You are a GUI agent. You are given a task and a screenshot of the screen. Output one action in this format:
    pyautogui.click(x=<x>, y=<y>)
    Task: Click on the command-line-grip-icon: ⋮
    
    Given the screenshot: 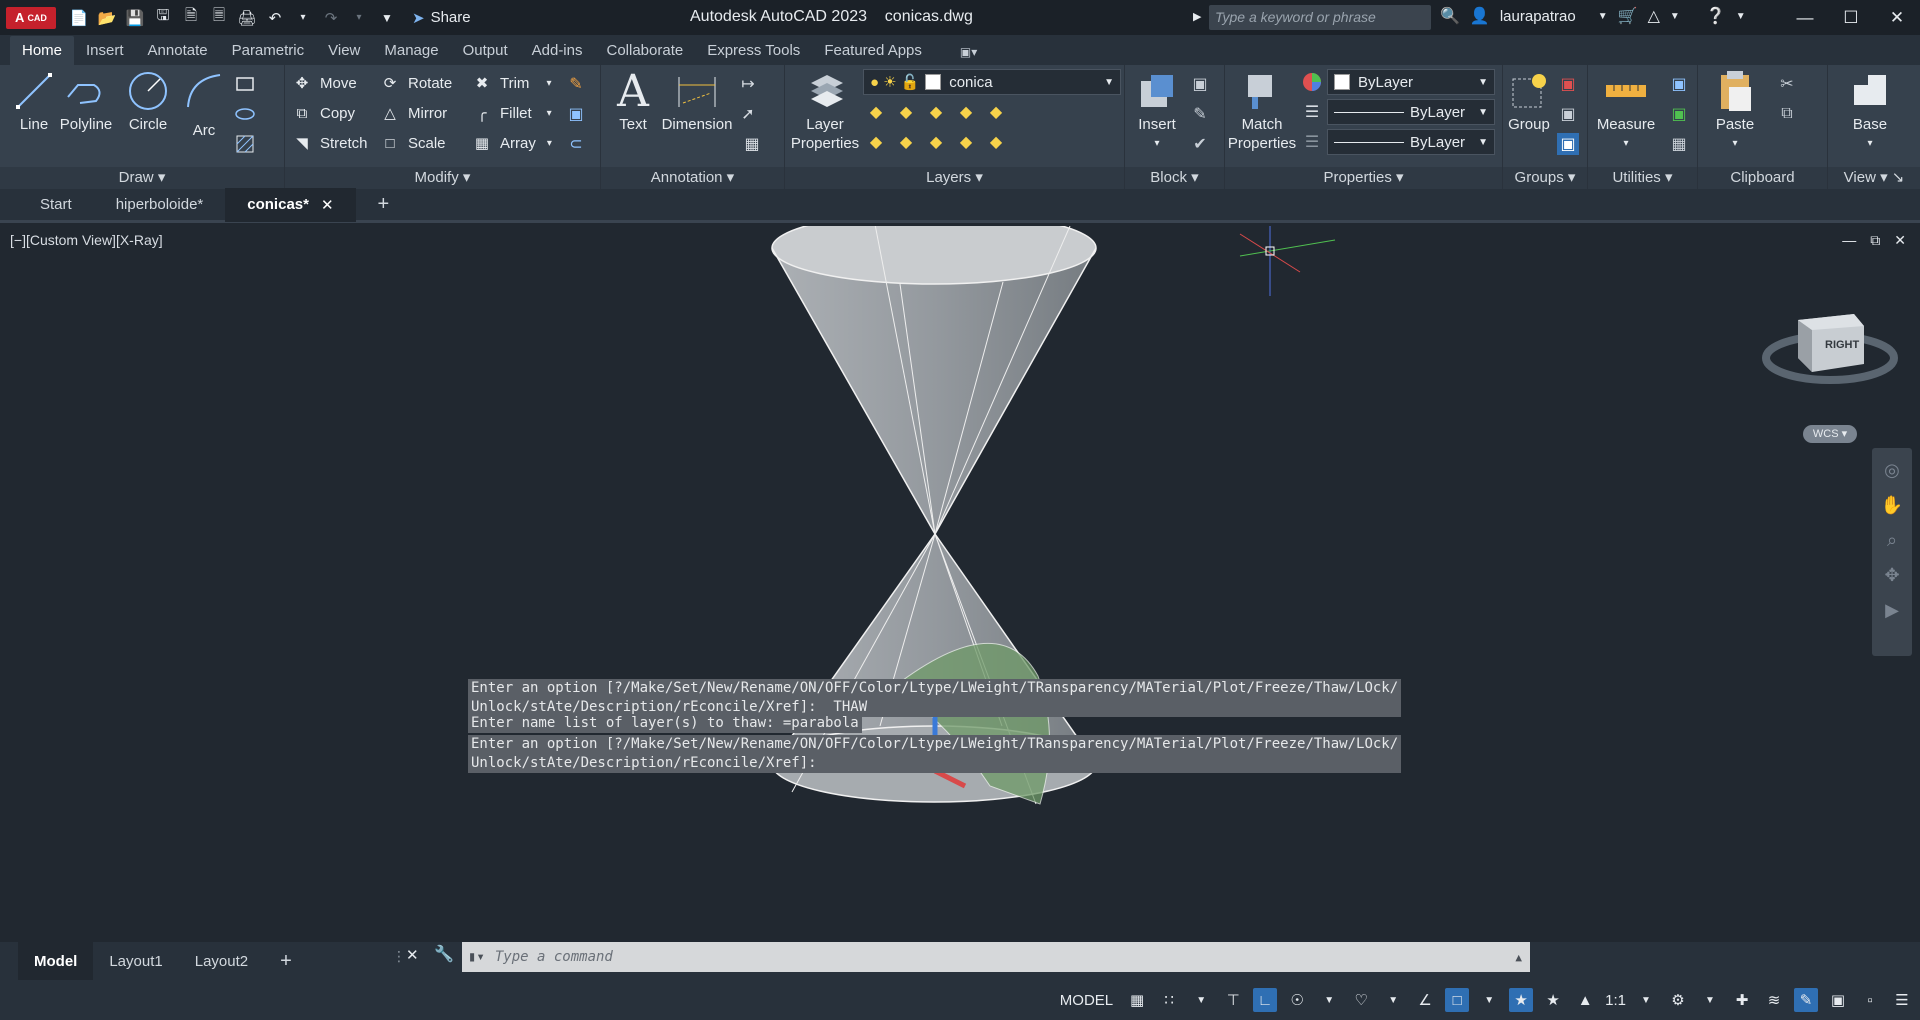 What is the action you would take?
    pyautogui.click(x=399, y=956)
    